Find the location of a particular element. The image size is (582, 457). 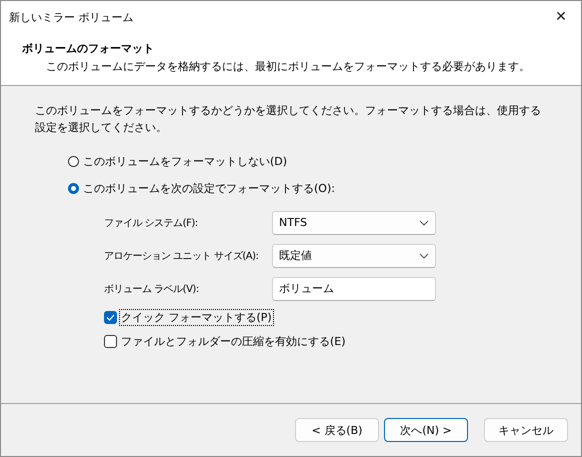

page-title: ボリュームのフォーマット is located at coordinates (88, 48).